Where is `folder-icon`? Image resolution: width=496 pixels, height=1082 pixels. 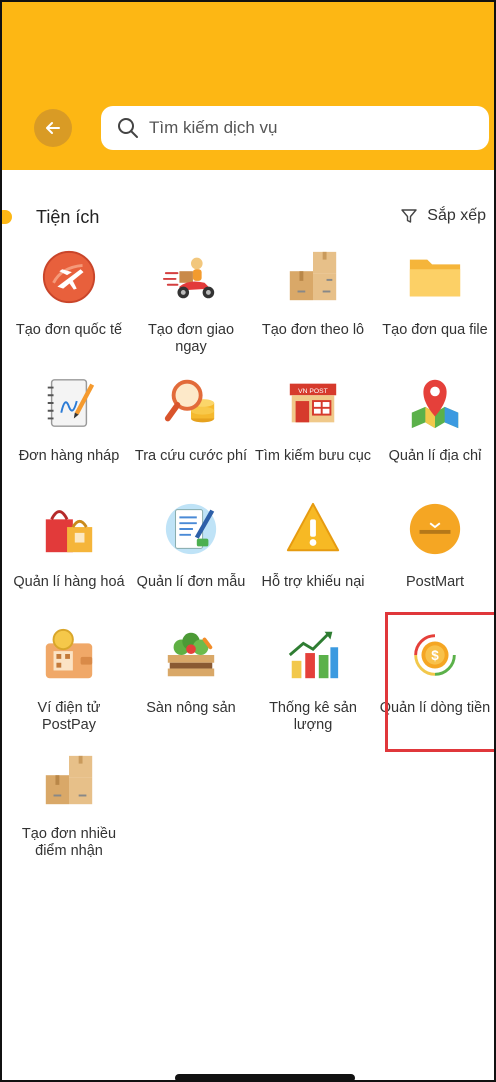 folder-icon is located at coordinates (435, 277).